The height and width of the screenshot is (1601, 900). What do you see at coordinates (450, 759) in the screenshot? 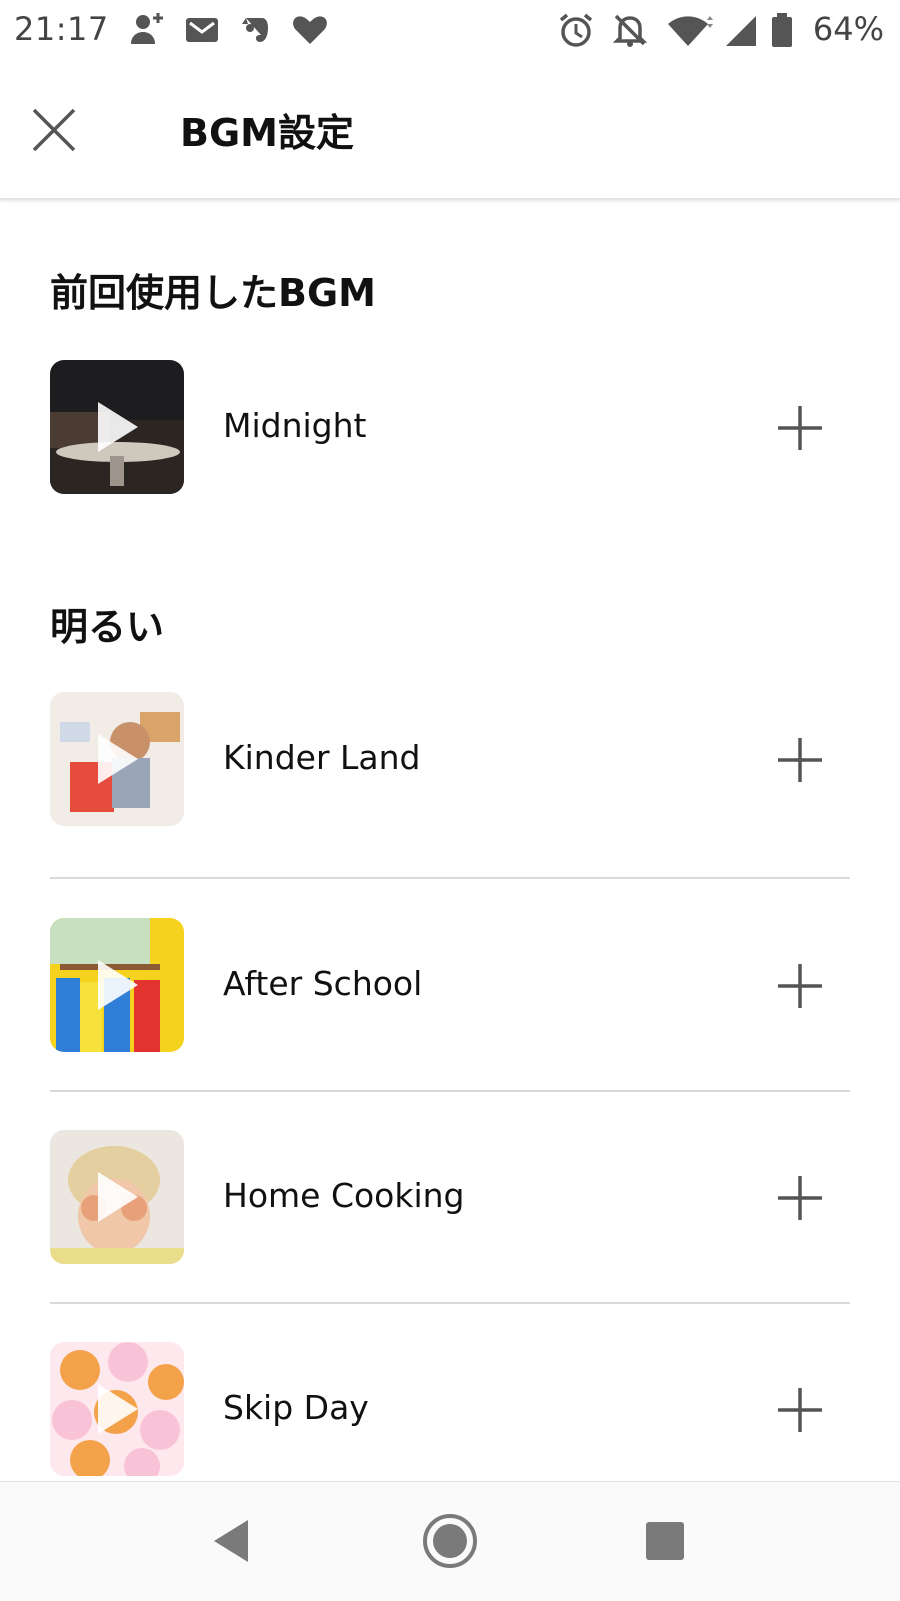
I see `track-row-kinder-land: Kinder Land` at bounding box center [450, 759].